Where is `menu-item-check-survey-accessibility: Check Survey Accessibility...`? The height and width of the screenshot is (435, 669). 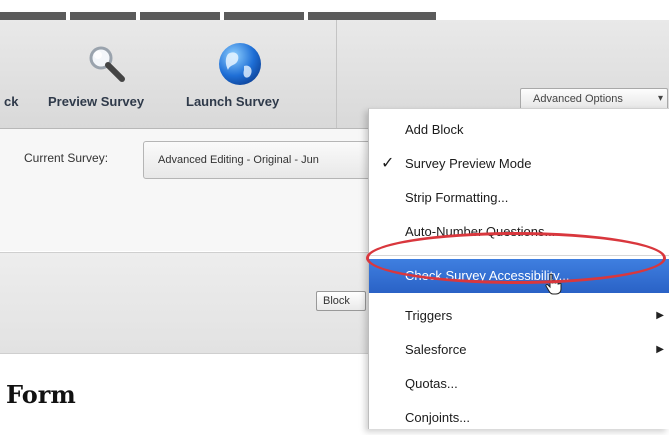
menu-item-check-survey-accessibility: Check Survey Accessibility... is located at coordinates (519, 277).